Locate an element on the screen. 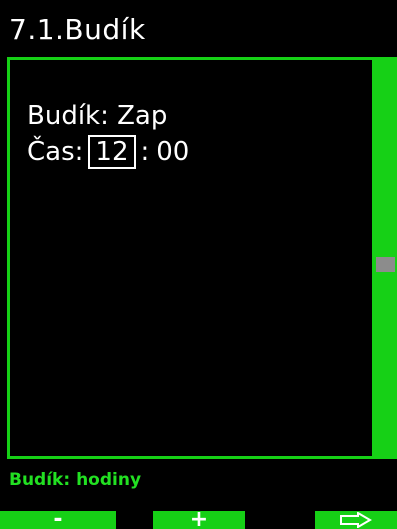 This screenshot has height=529, width=397. status-hint: Budík: hodiny is located at coordinates (75, 480).